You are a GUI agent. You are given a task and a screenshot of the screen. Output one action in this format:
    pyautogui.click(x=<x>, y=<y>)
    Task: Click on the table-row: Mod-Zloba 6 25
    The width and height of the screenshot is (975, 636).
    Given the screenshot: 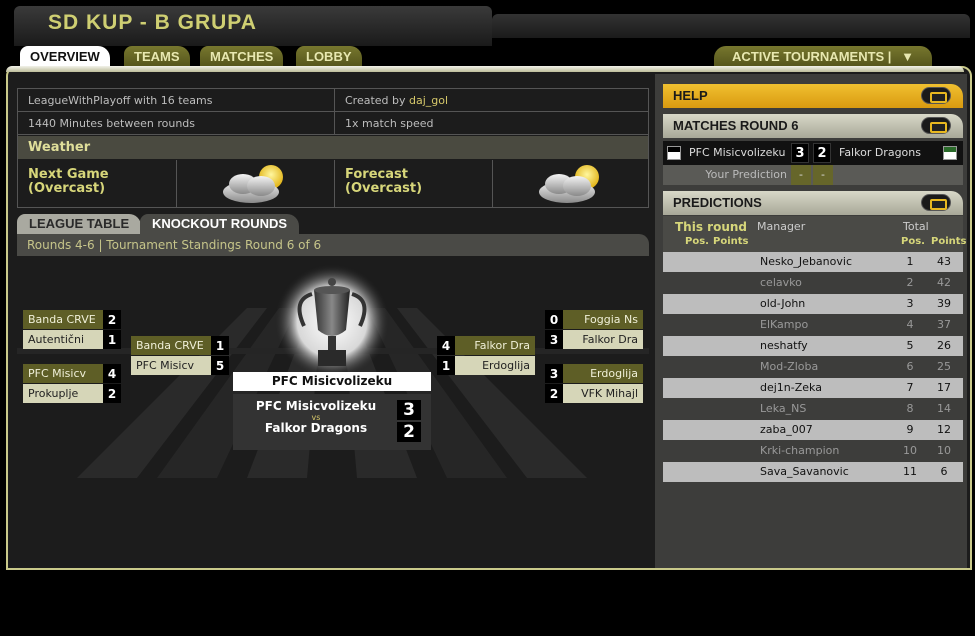 What is the action you would take?
    pyautogui.click(x=813, y=367)
    